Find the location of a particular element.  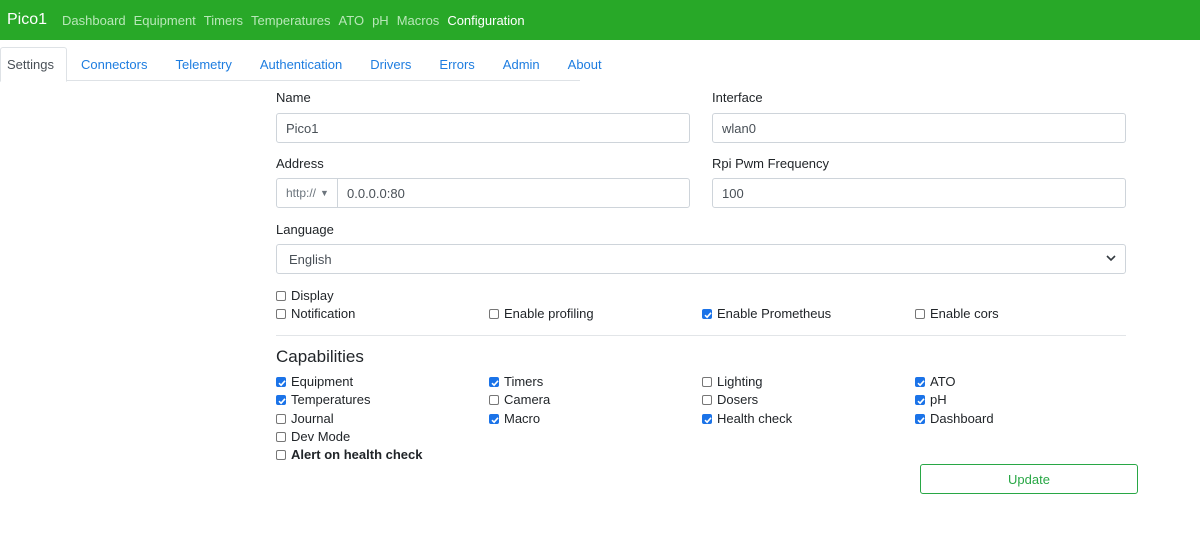

display-label: Display is located at coordinates (312, 295).